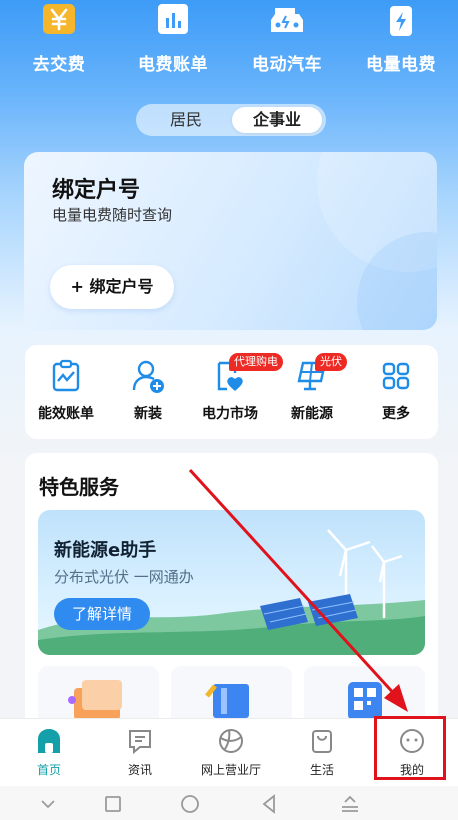  What do you see at coordinates (139, 770) in the screenshot?
I see `tab-news-label: 资讯` at bounding box center [139, 770].